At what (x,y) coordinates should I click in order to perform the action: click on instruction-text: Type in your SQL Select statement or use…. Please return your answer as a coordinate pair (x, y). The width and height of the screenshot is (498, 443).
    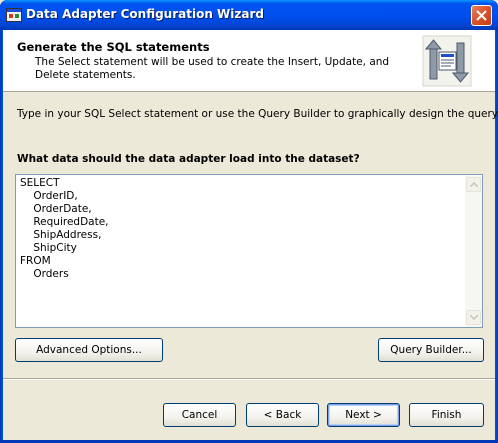
    Looking at the image, I should click on (257, 114).